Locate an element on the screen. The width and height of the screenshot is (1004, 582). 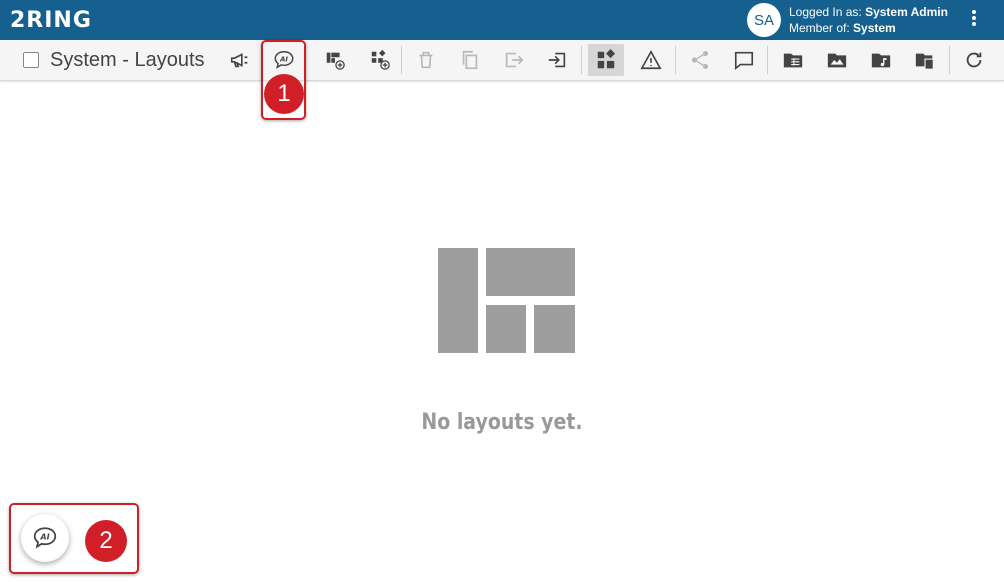
logged-in-line: Logged In as: System Admin is located at coordinates (868, 12).